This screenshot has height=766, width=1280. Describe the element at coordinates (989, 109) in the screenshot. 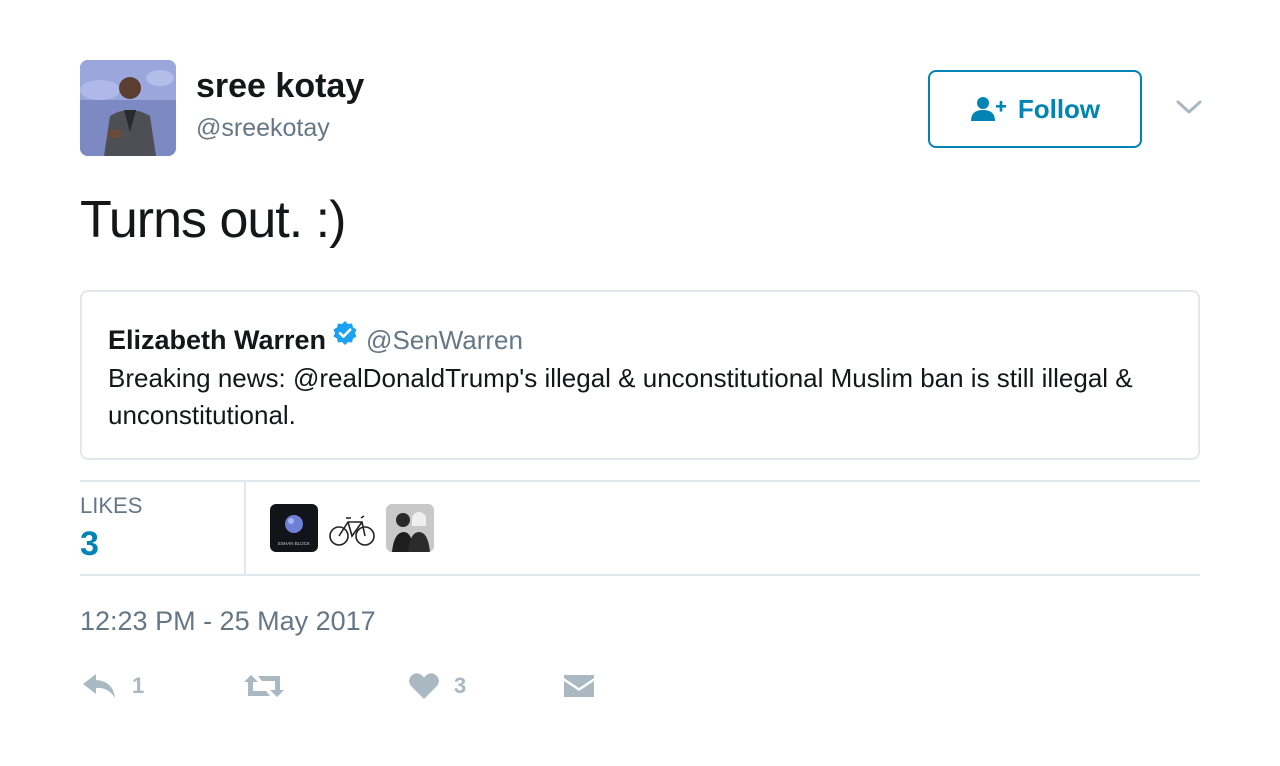

I see `follow-person-plus-icon` at that location.